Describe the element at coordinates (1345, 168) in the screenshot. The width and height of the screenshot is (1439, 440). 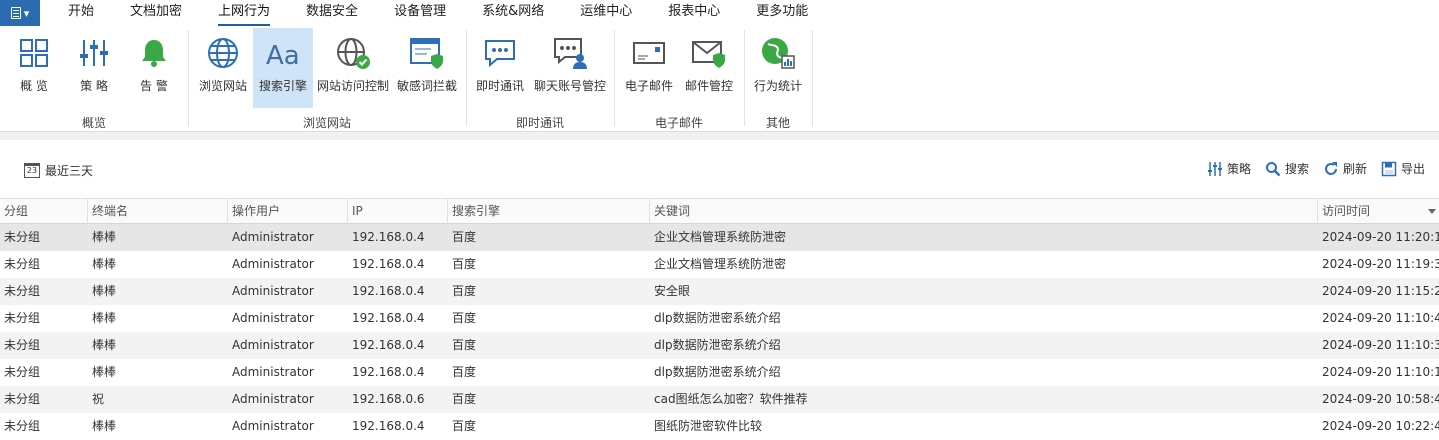
I see `refresh-button: 刷新` at that location.